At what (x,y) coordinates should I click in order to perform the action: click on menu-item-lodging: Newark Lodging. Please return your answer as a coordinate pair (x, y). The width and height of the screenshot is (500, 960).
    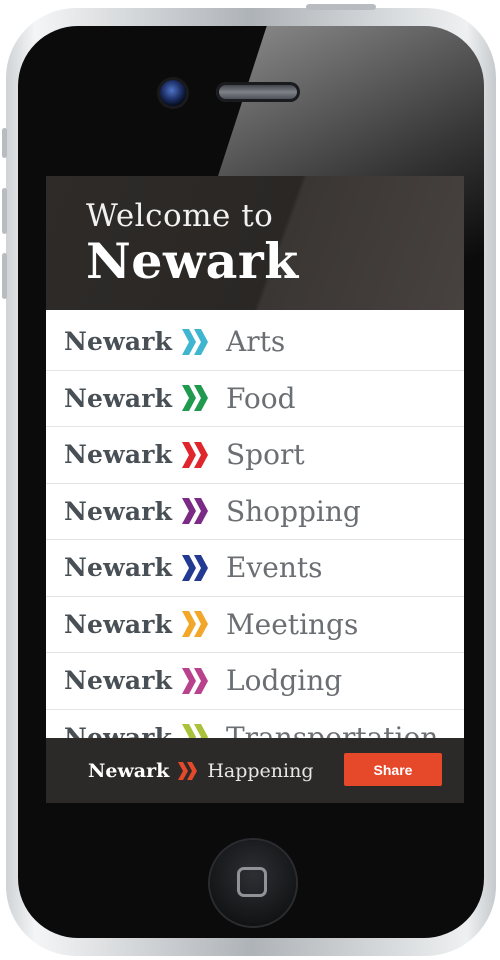
    Looking at the image, I should click on (255, 681).